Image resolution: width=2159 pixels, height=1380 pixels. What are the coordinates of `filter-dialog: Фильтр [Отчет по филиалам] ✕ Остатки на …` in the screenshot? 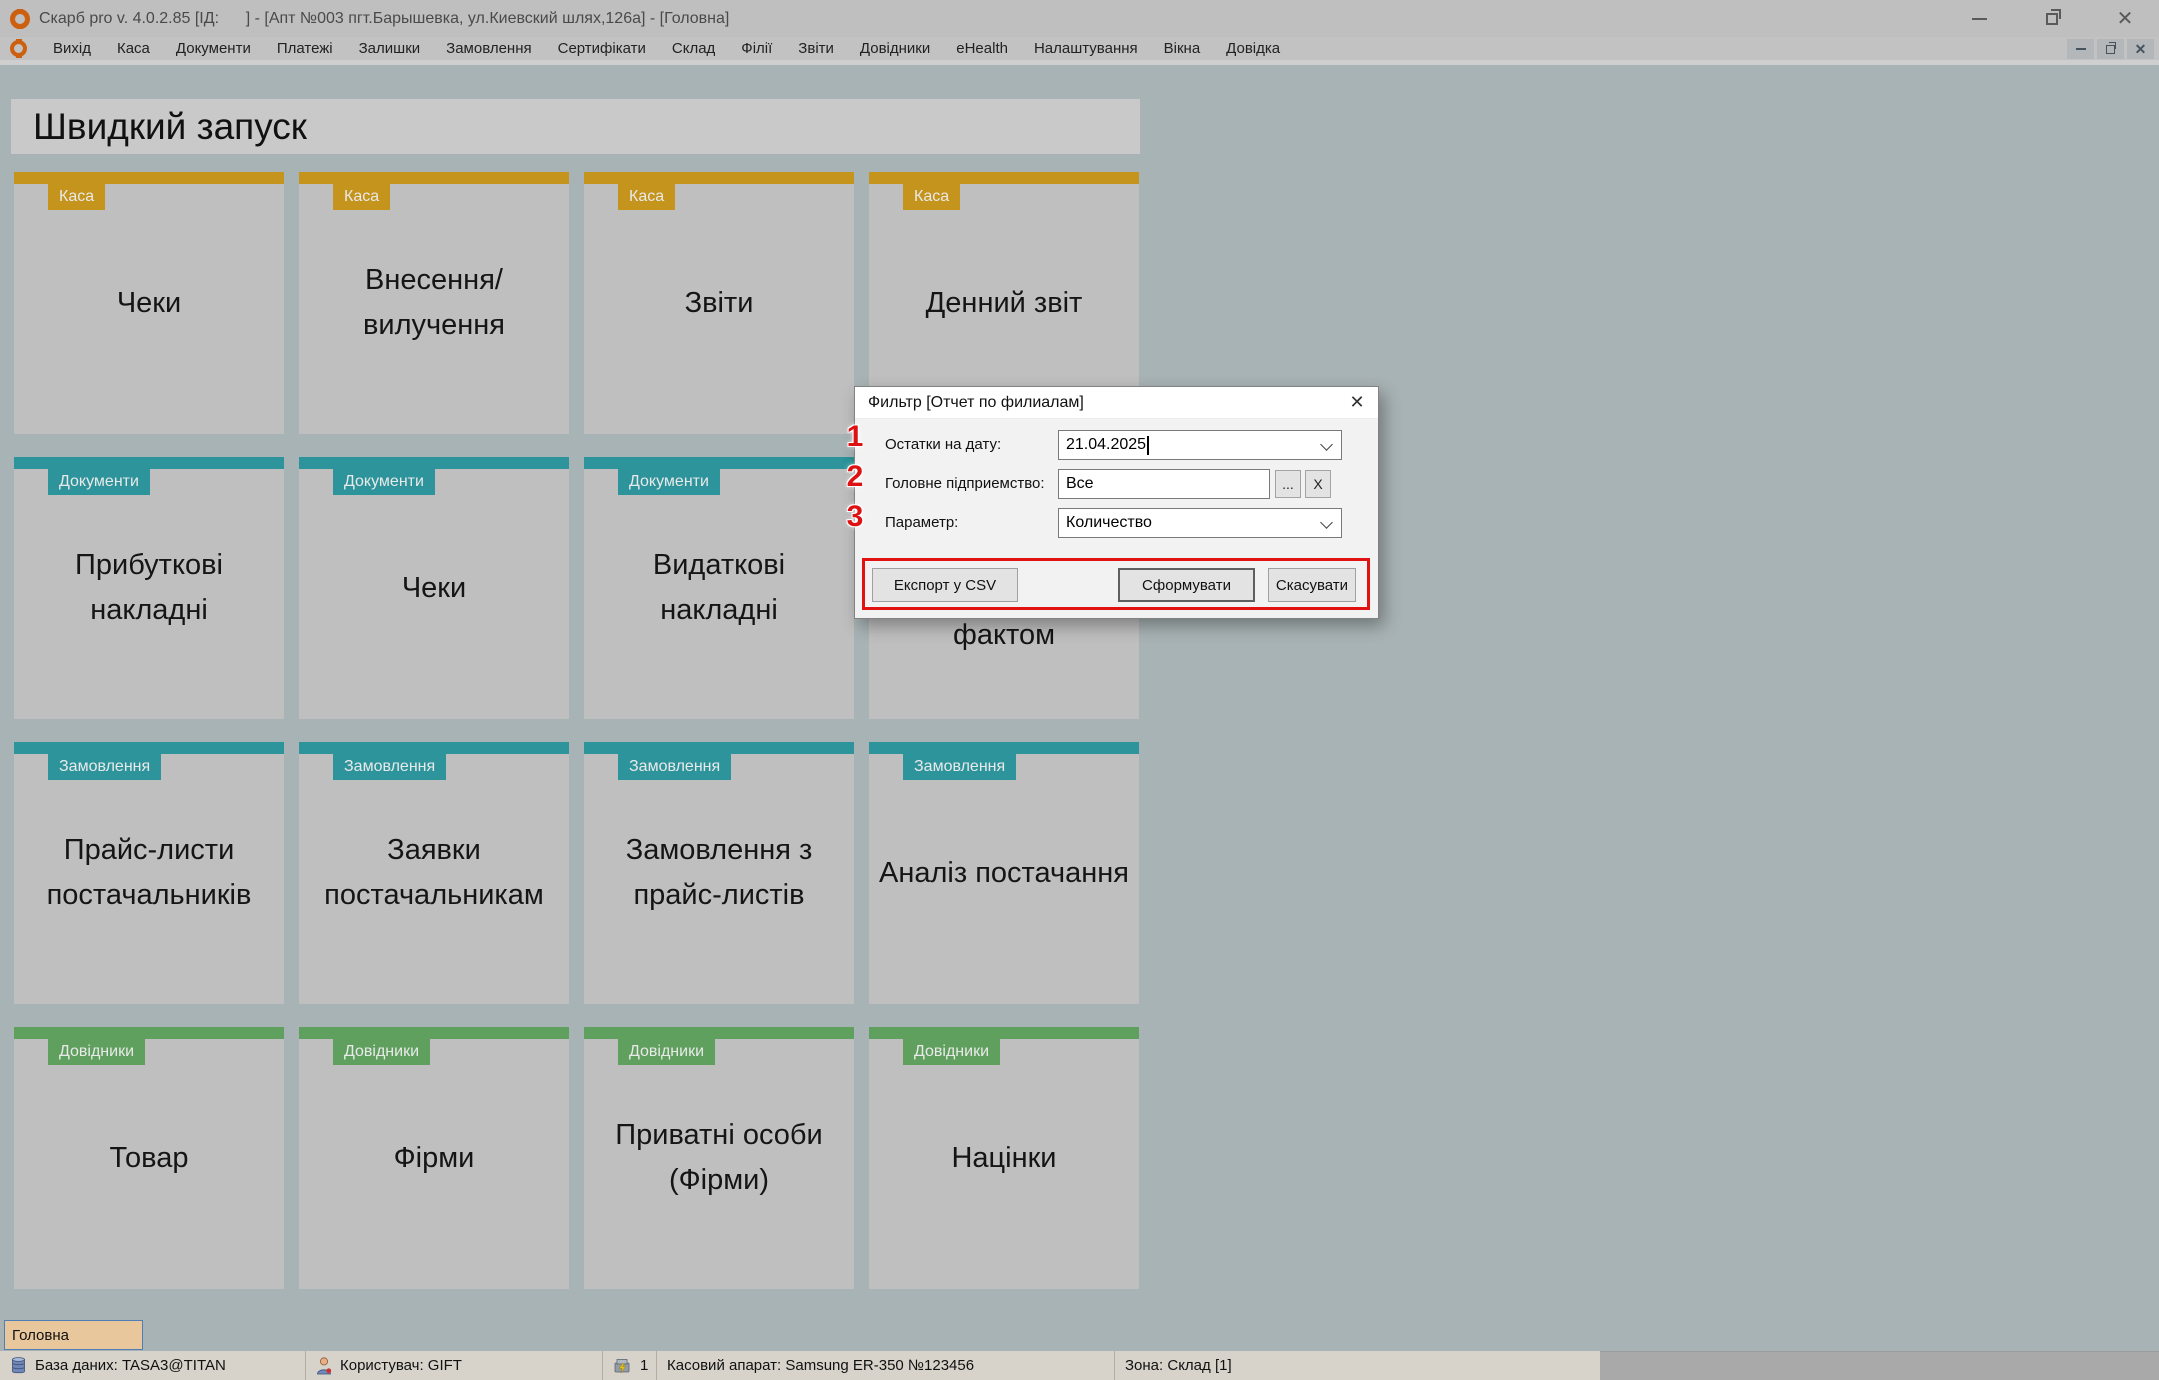 It's located at (1116, 502).